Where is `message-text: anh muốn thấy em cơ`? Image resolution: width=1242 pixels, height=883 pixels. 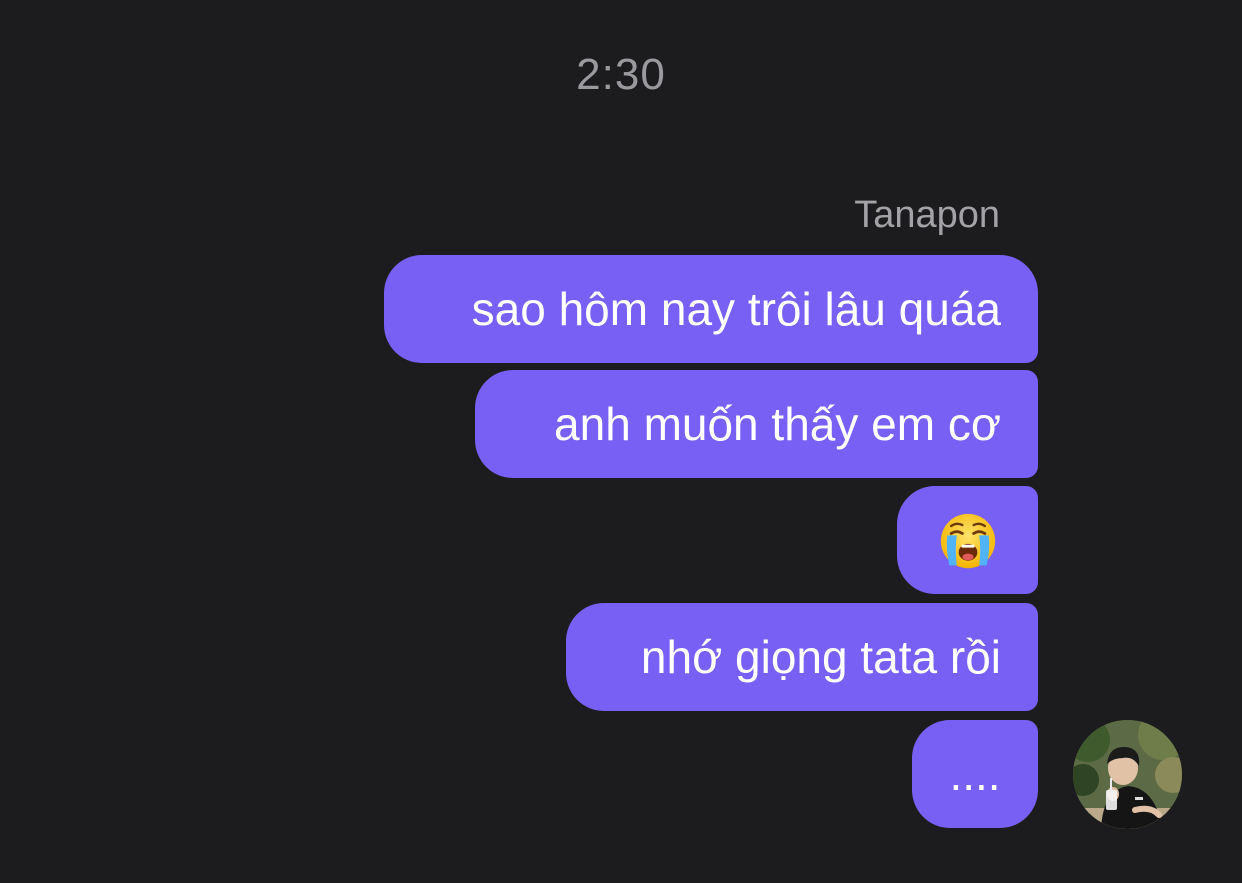 message-text: anh muốn thấy em cơ is located at coordinates (777, 424).